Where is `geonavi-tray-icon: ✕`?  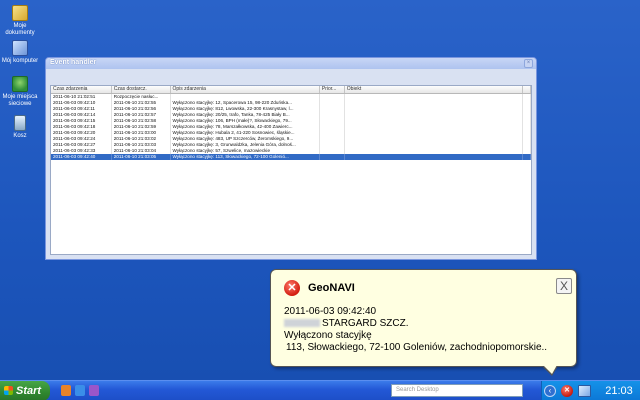
geonavi-tray-icon: ✕ is located at coordinates (567, 391).